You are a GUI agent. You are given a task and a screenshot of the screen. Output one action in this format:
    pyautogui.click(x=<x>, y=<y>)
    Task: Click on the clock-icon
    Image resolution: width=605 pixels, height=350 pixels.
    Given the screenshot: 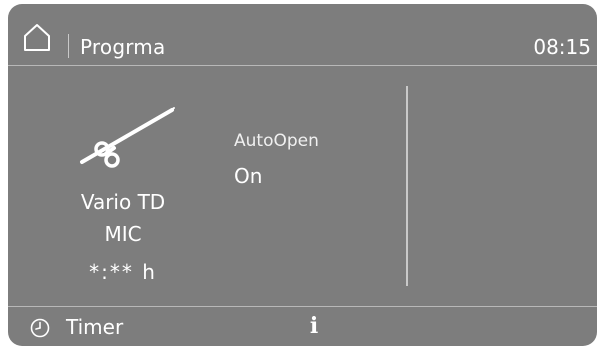 What is the action you would take?
    pyautogui.click(x=40, y=328)
    